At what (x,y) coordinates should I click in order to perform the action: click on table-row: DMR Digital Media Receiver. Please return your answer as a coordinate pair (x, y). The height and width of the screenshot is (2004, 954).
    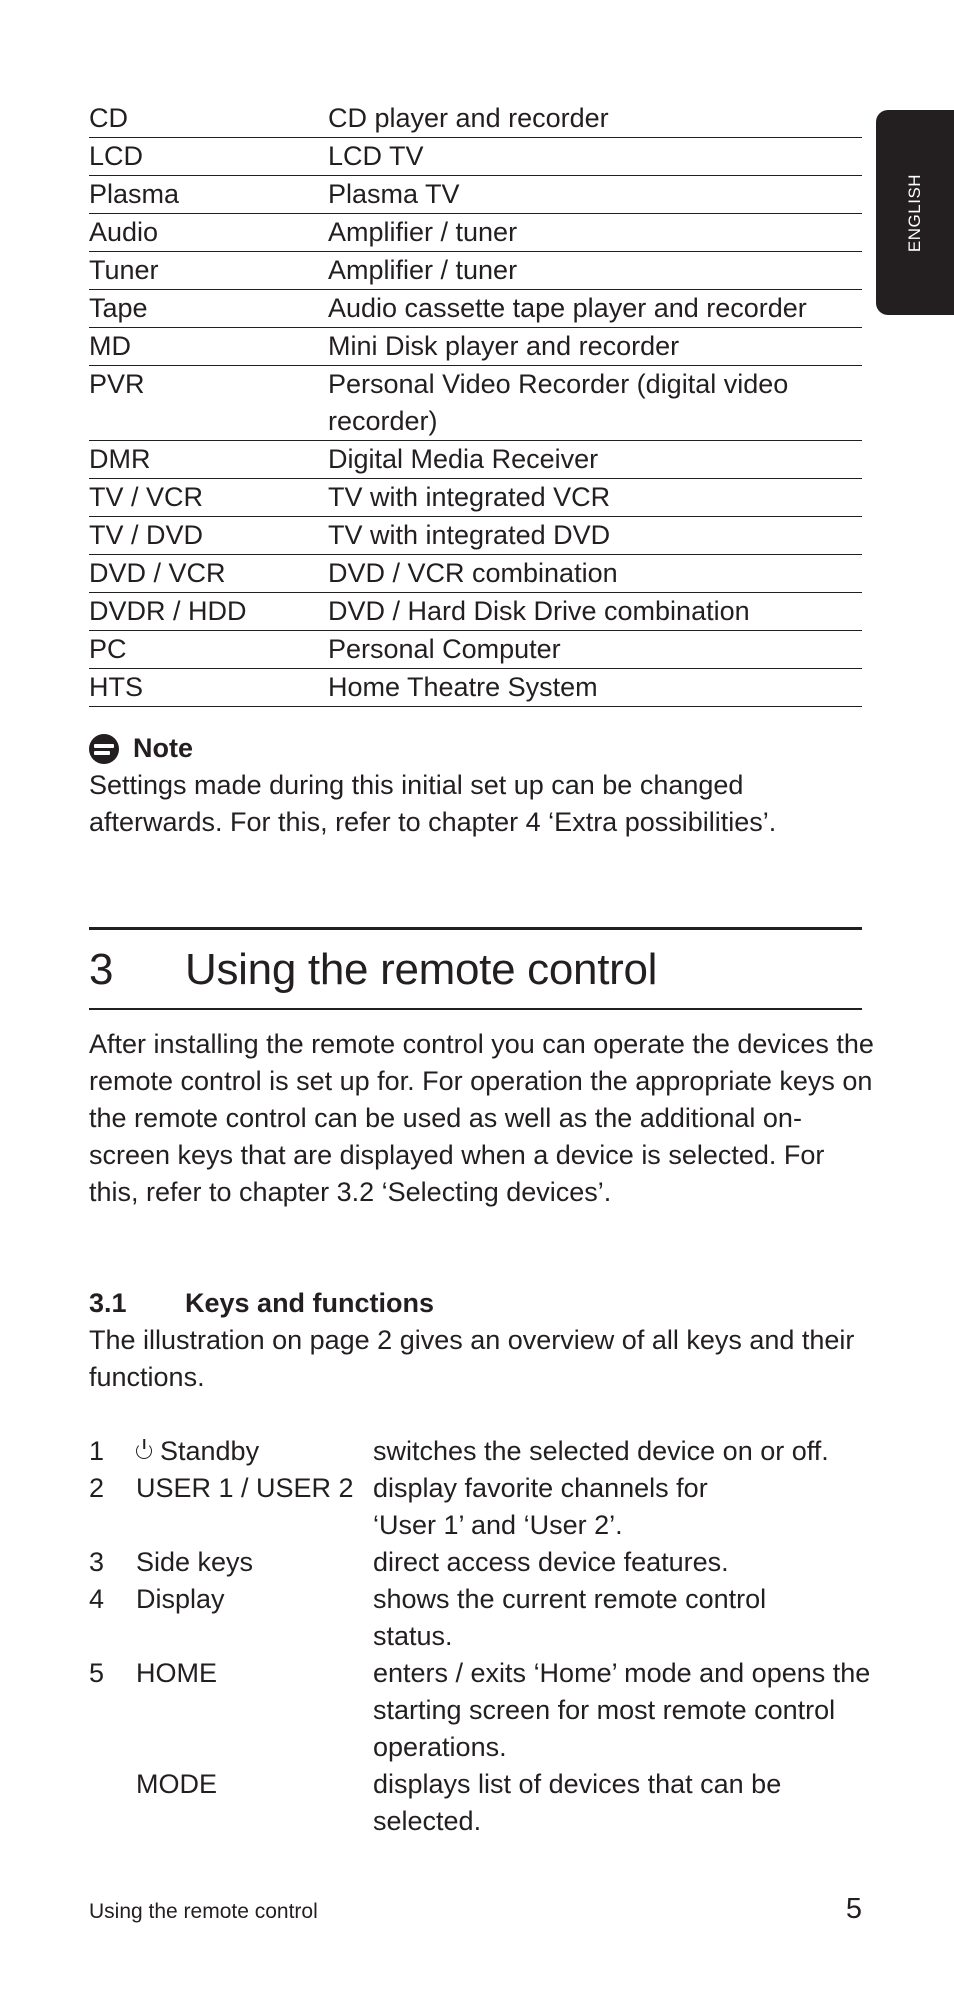
    Looking at the image, I should click on (475, 460).